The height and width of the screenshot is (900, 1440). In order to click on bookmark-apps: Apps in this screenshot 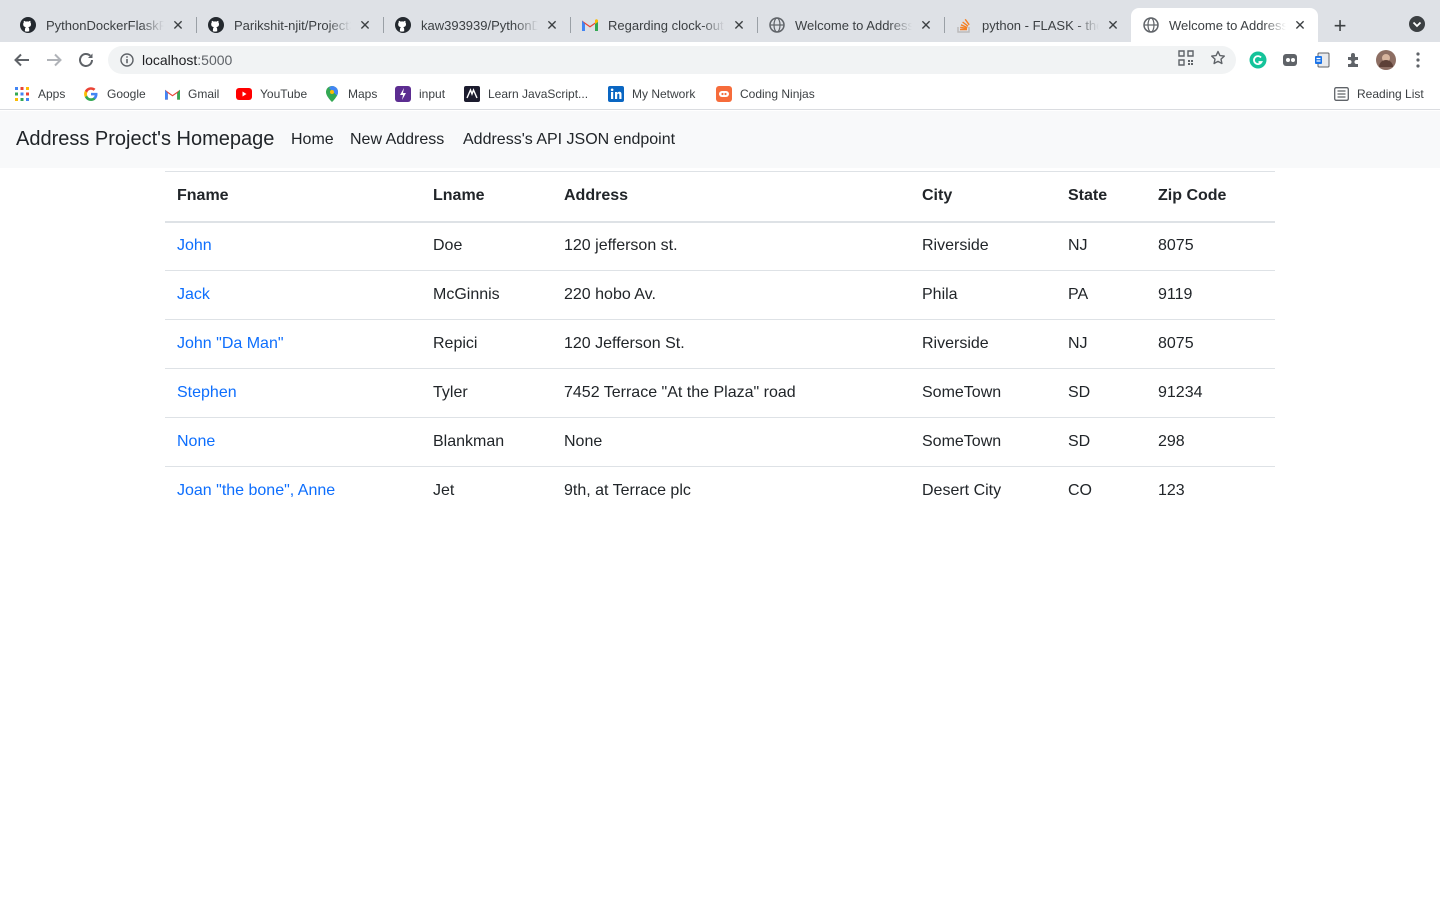, I will do `click(39, 94)`.